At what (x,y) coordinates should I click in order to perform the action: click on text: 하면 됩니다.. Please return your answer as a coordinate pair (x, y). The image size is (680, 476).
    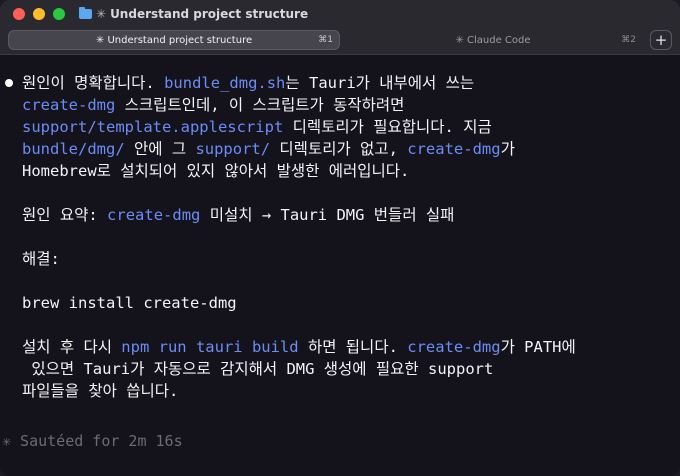
    Looking at the image, I should click on (353, 347).